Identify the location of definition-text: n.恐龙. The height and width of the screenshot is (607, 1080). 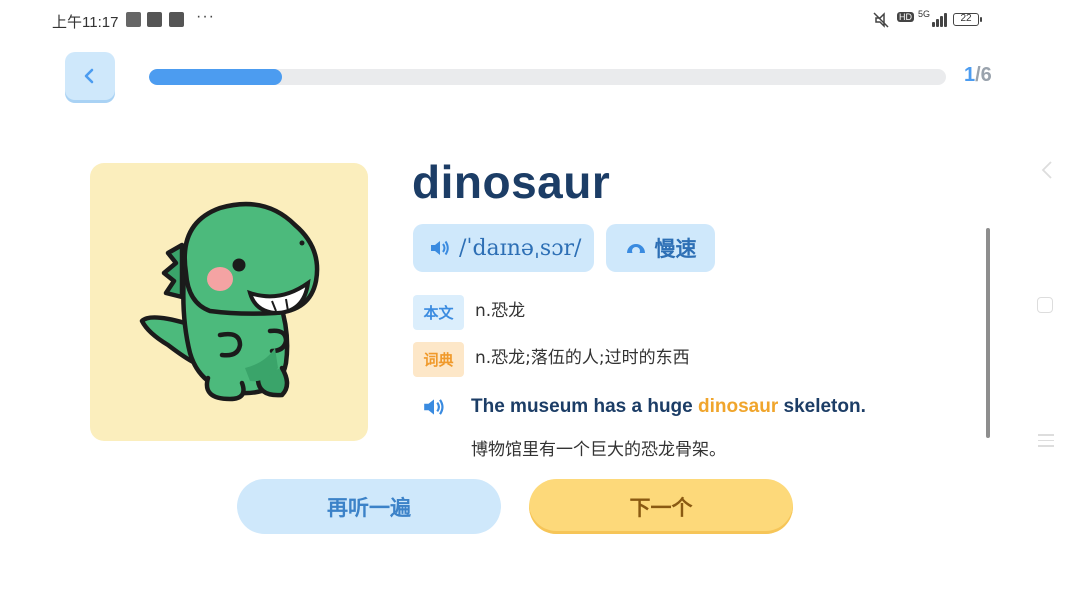
(500, 311).